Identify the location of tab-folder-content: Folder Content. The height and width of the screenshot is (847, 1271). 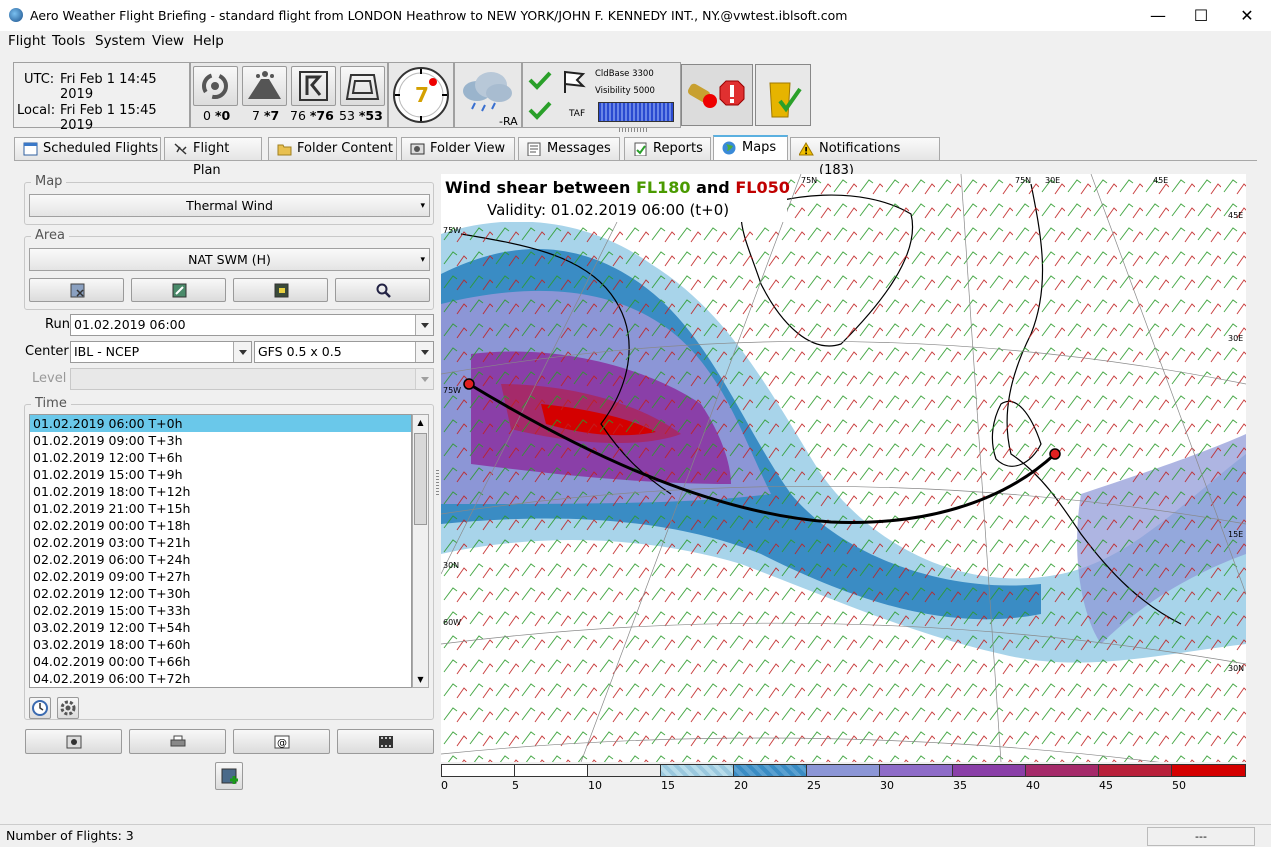
(332, 149).